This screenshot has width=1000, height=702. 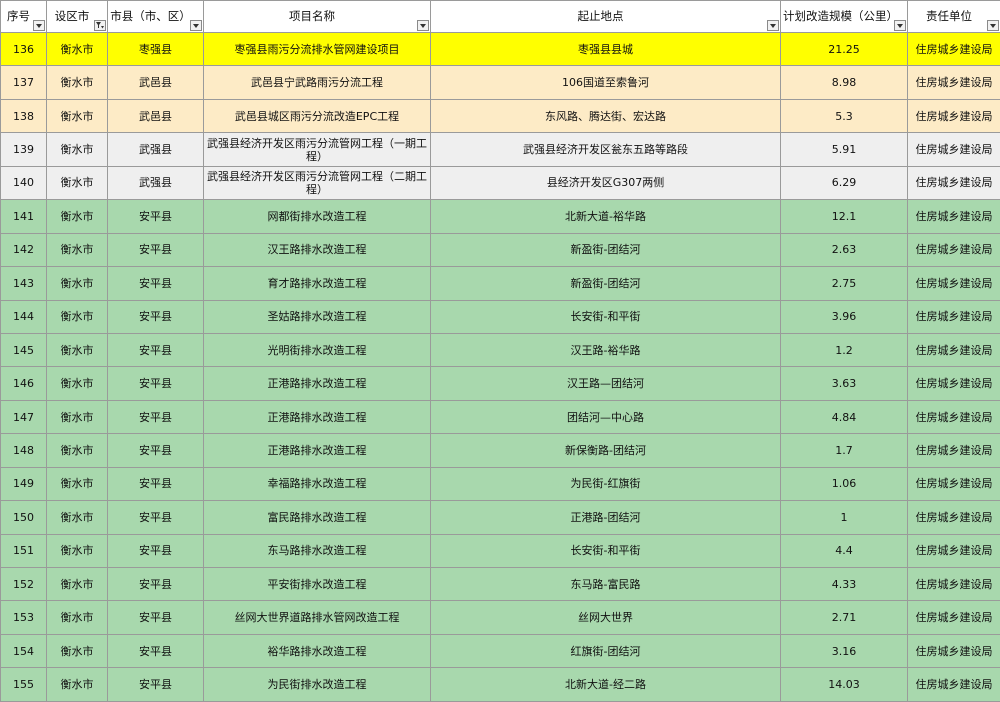 What do you see at coordinates (24, 216) in the screenshot?
I see `cell-seq-no: 141` at bounding box center [24, 216].